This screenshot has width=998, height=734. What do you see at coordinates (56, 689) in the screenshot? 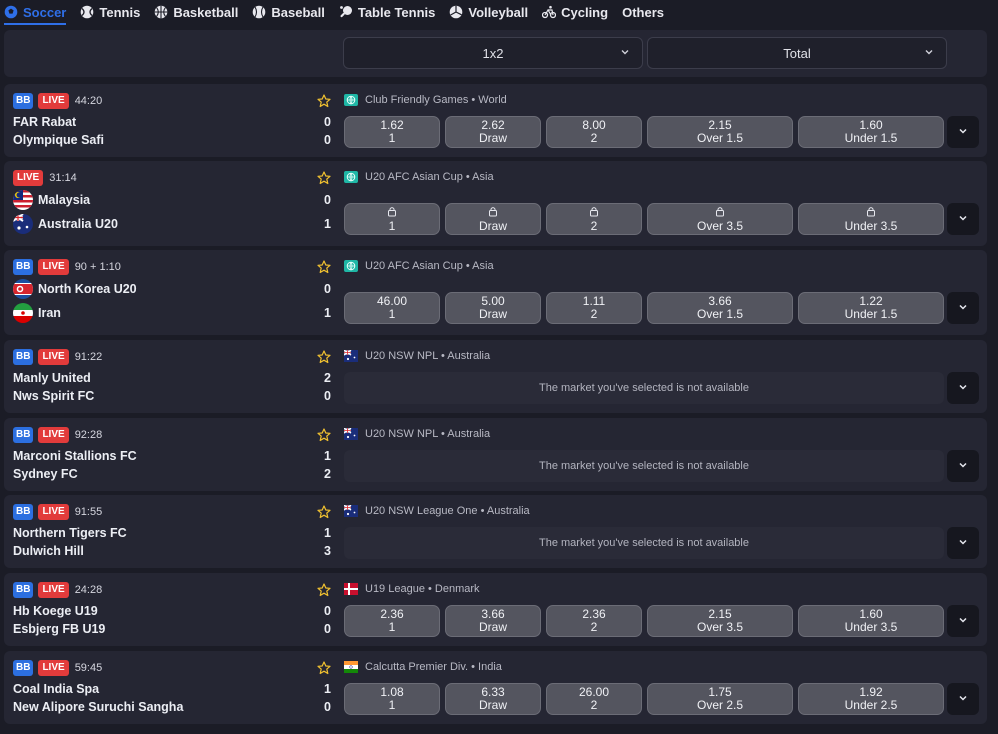
I see `team-name: Coal India Spa` at bounding box center [56, 689].